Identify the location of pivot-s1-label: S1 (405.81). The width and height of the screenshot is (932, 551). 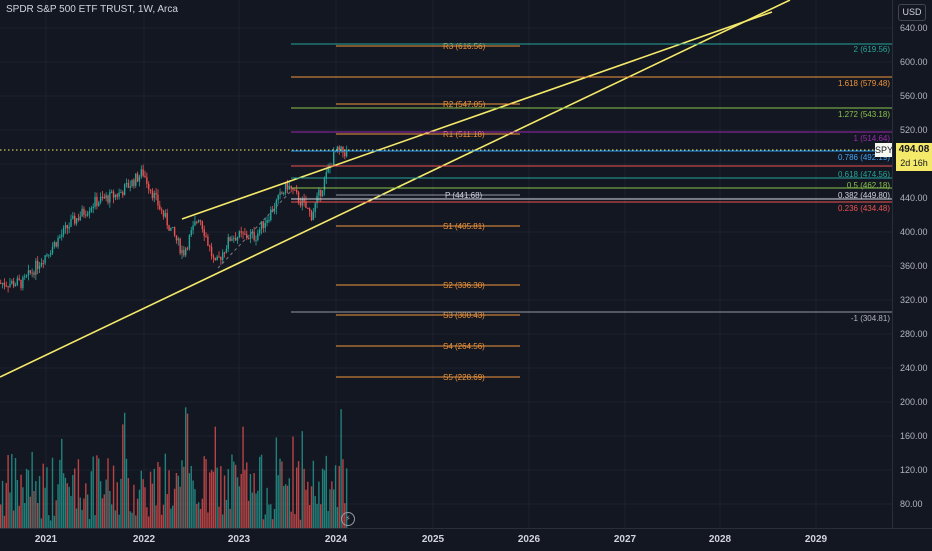
(464, 226).